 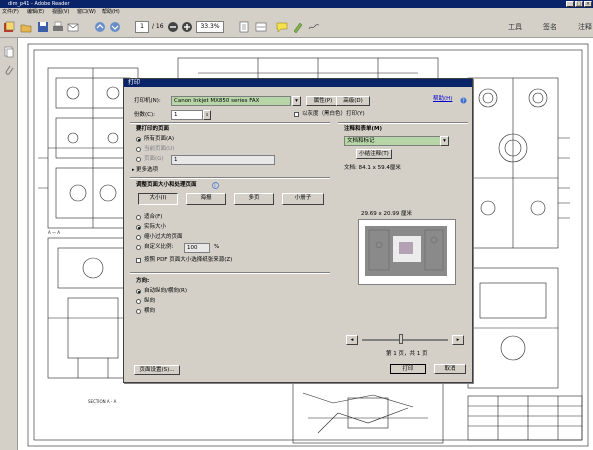 What do you see at coordinates (515, 27) in the screenshot?
I see `tools-pane-link: 工具` at bounding box center [515, 27].